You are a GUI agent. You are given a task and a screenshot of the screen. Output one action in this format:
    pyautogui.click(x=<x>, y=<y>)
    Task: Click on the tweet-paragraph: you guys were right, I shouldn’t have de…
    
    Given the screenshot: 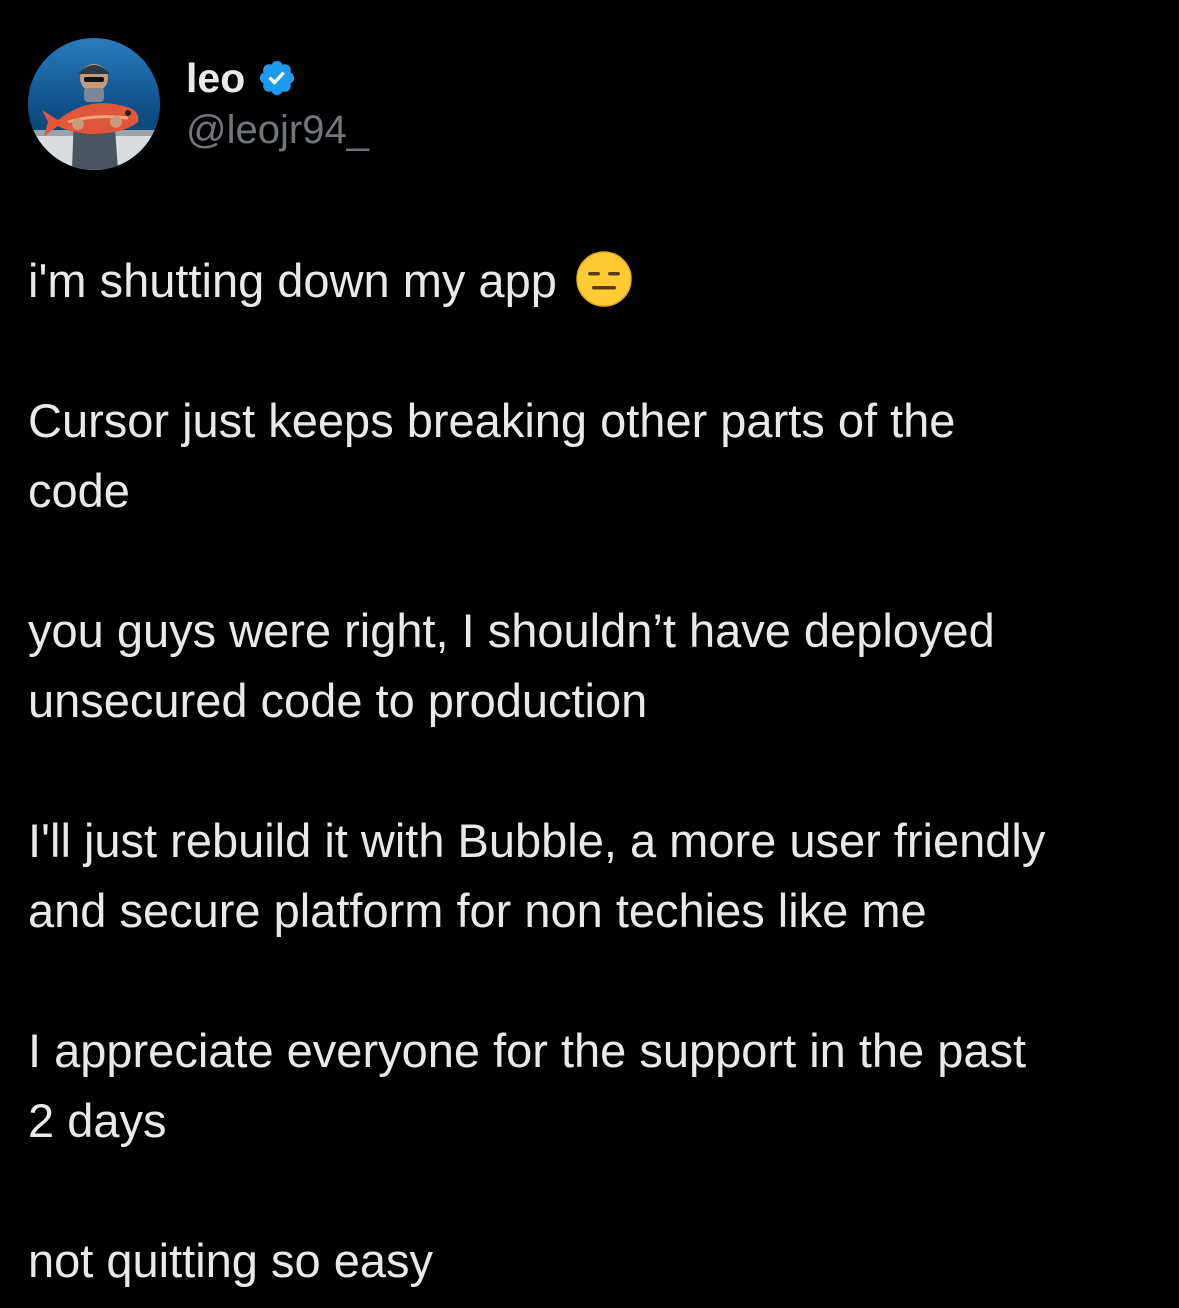 What is the action you would take?
    pyautogui.click(x=511, y=665)
    